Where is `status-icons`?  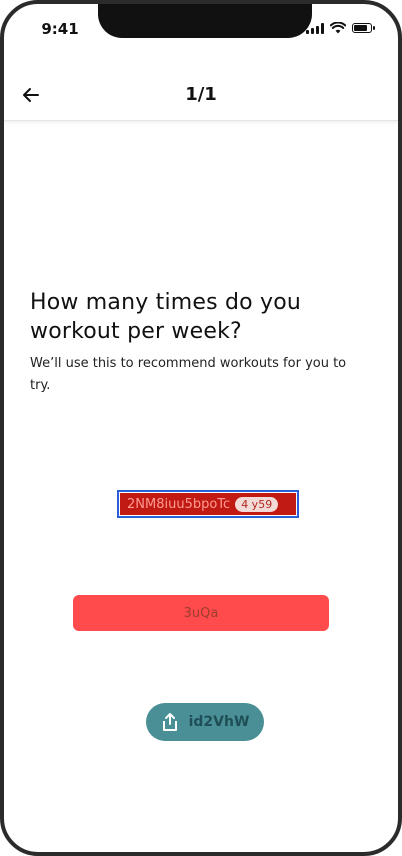 status-icons is located at coordinates (340, 28).